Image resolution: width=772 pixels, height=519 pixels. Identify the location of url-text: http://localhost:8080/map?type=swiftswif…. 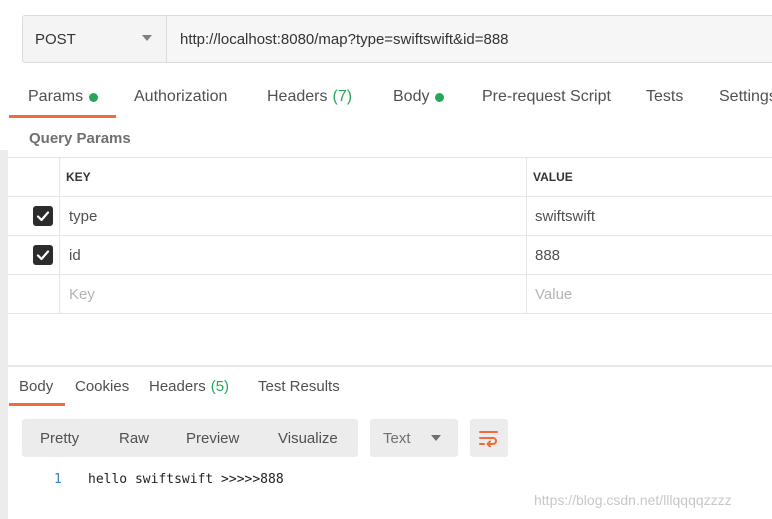
(344, 39).